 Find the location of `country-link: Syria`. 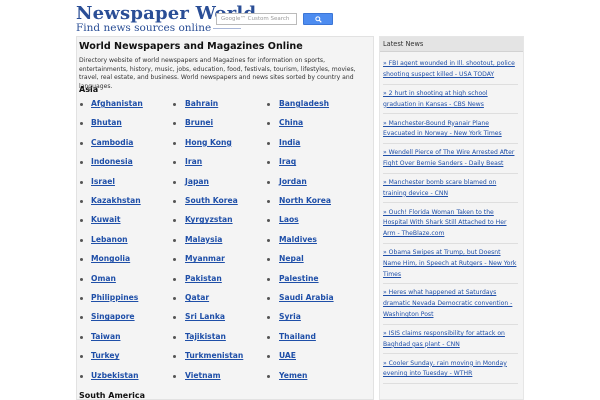

country-link: Syria is located at coordinates (290, 316).